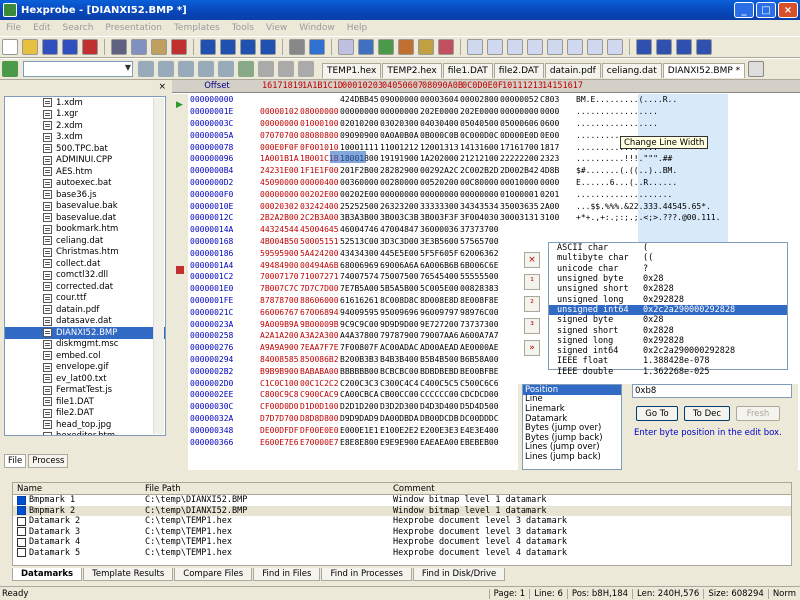 This screenshot has height=600, width=800. What do you see at coordinates (146, 69) in the screenshot?
I see `zoom-icon` at bounding box center [146, 69].